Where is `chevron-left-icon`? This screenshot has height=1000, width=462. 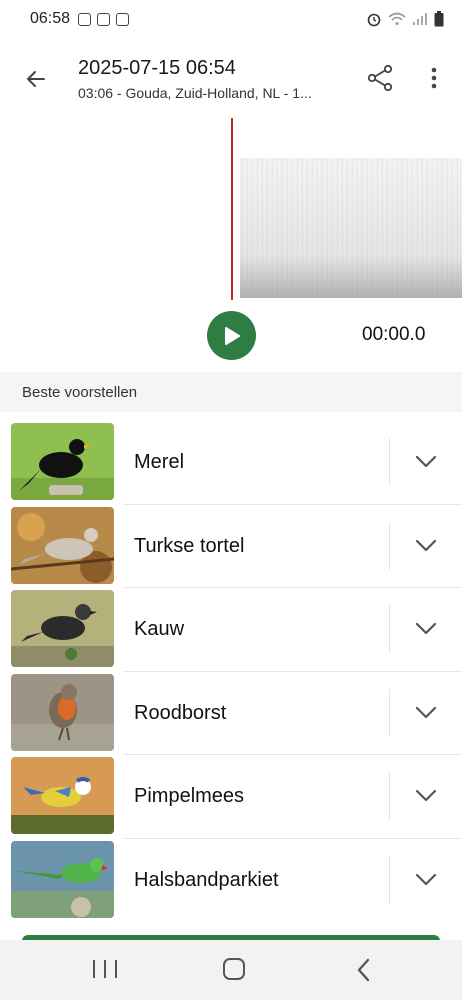
chevron-left-icon is located at coordinates (363, 970).